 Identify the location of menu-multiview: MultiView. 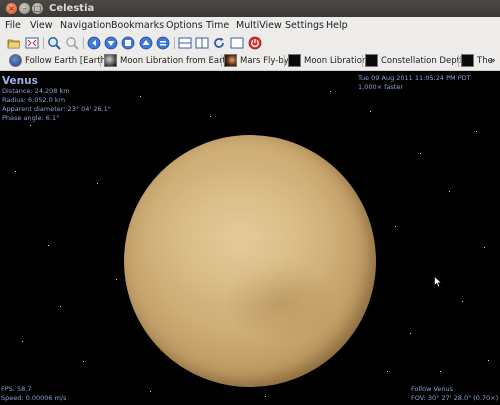
(259, 25).